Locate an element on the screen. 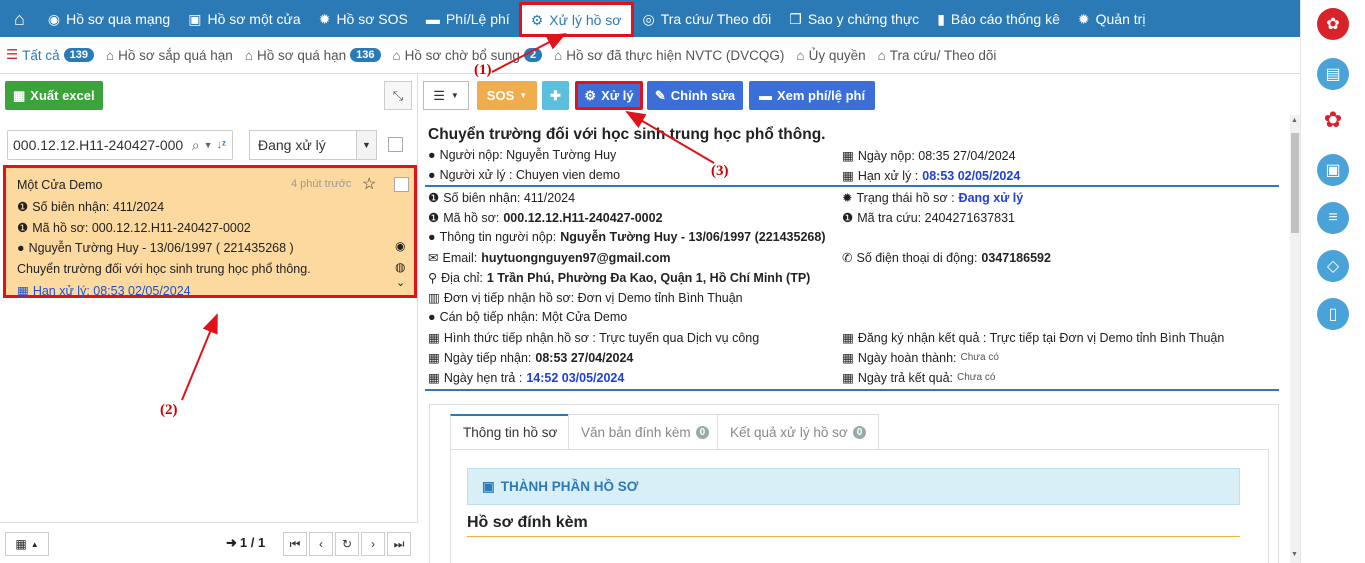  select-all-checkbox is located at coordinates (395, 144).